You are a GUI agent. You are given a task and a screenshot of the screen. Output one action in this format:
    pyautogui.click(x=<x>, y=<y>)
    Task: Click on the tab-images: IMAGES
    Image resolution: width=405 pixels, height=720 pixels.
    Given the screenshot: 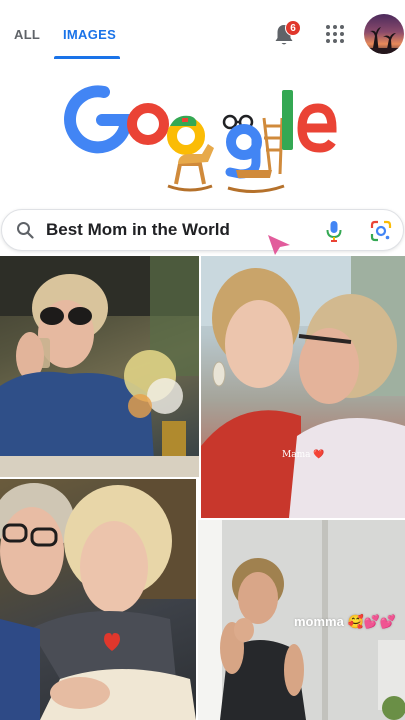 What is the action you would take?
    pyautogui.click(x=89, y=34)
    